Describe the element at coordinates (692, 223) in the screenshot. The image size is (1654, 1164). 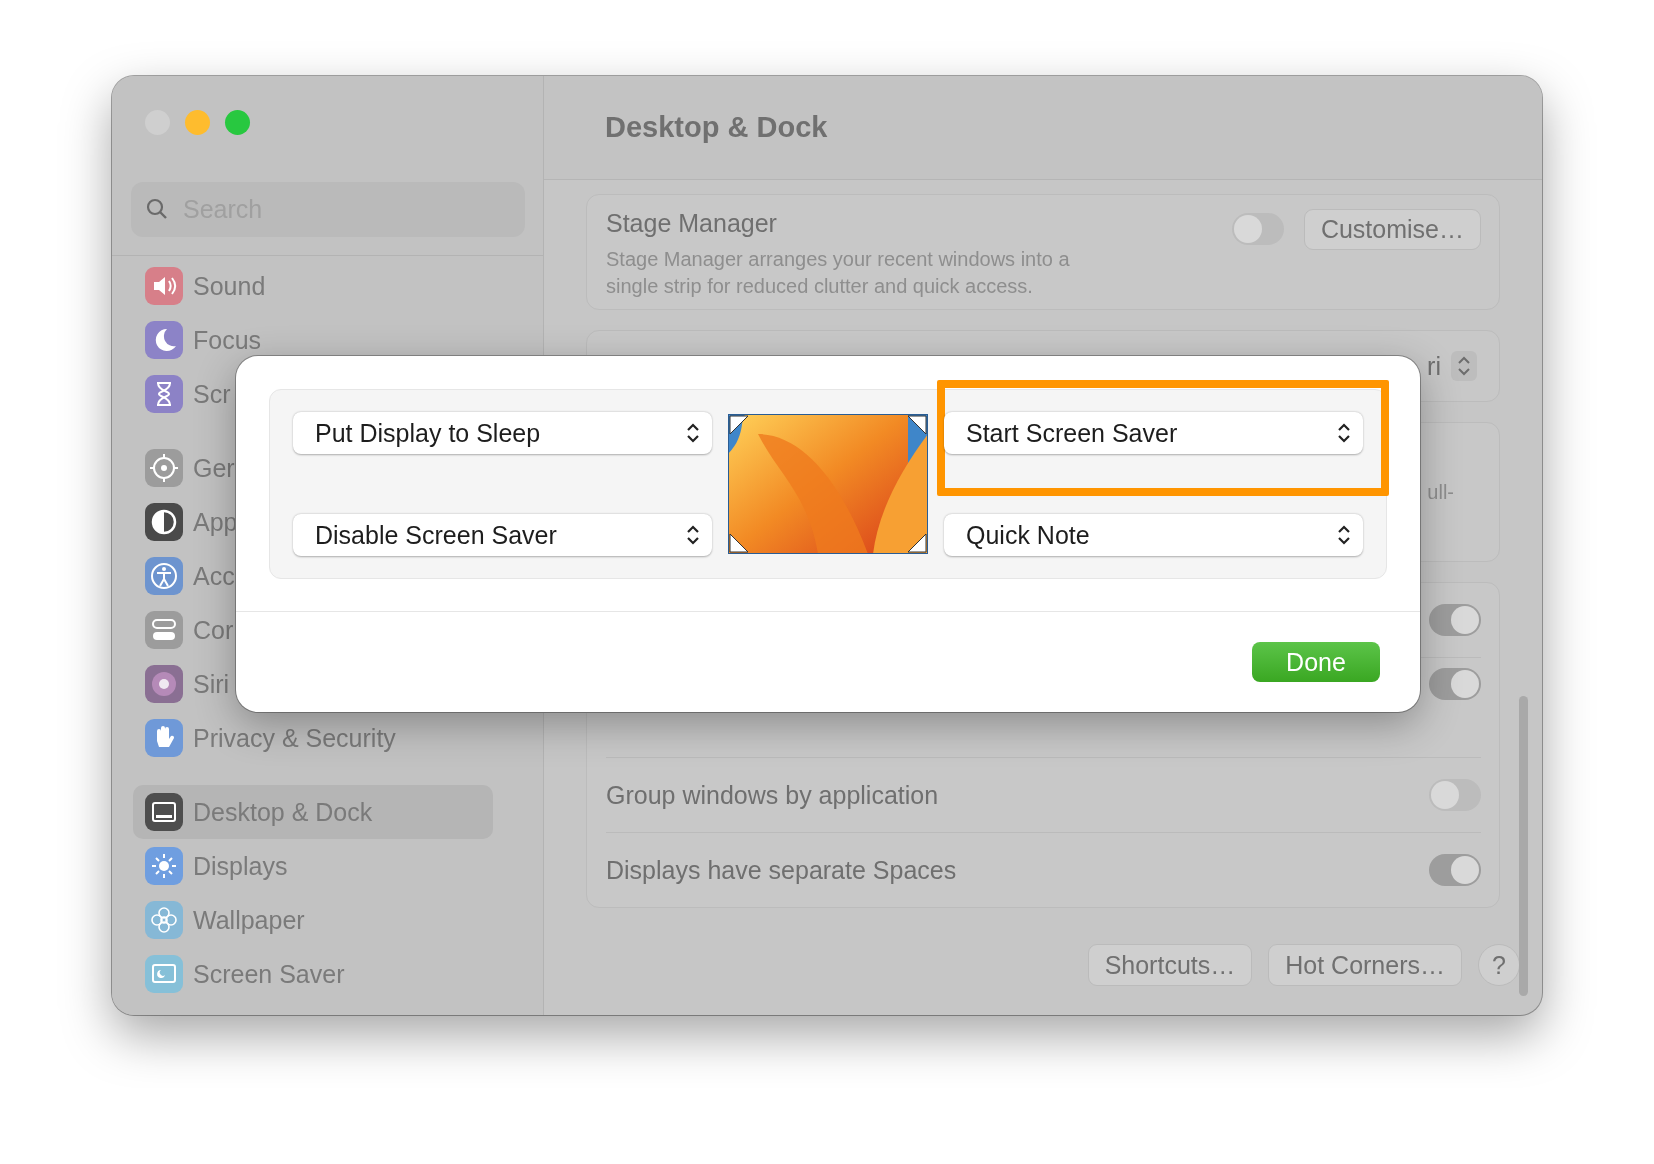
I see `setting-label: Stage Manager` at that location.